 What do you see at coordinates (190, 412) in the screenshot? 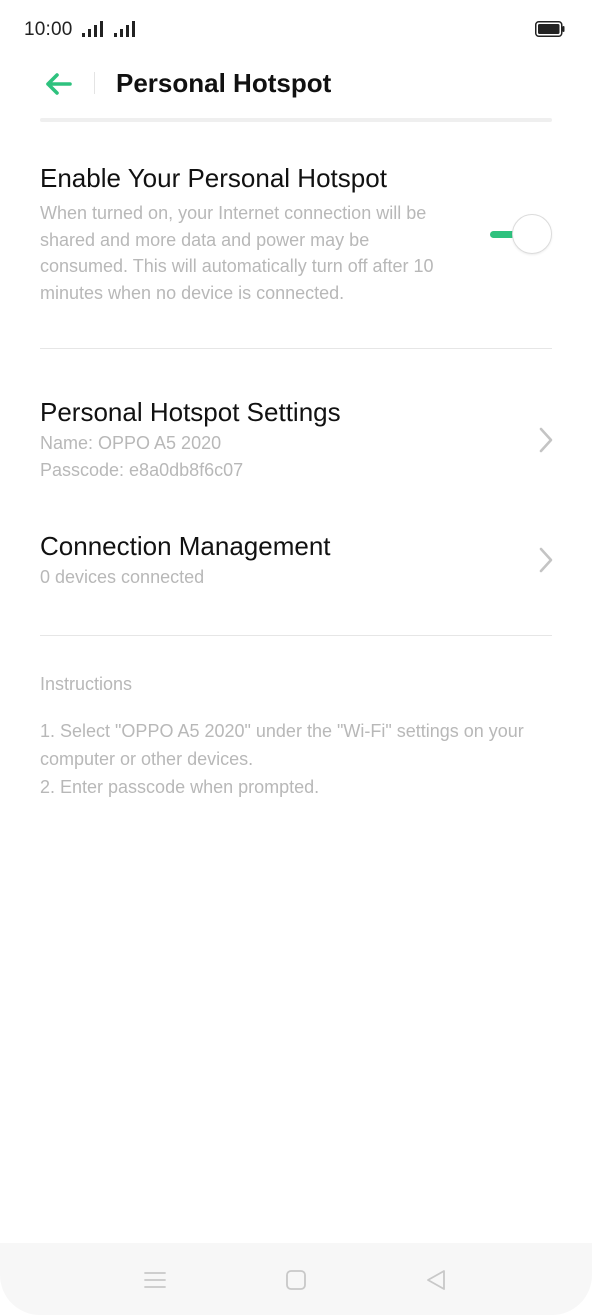
I see `hotspot-settings-title: Personal Hotspot Settings` at bounding box center [190, 412].